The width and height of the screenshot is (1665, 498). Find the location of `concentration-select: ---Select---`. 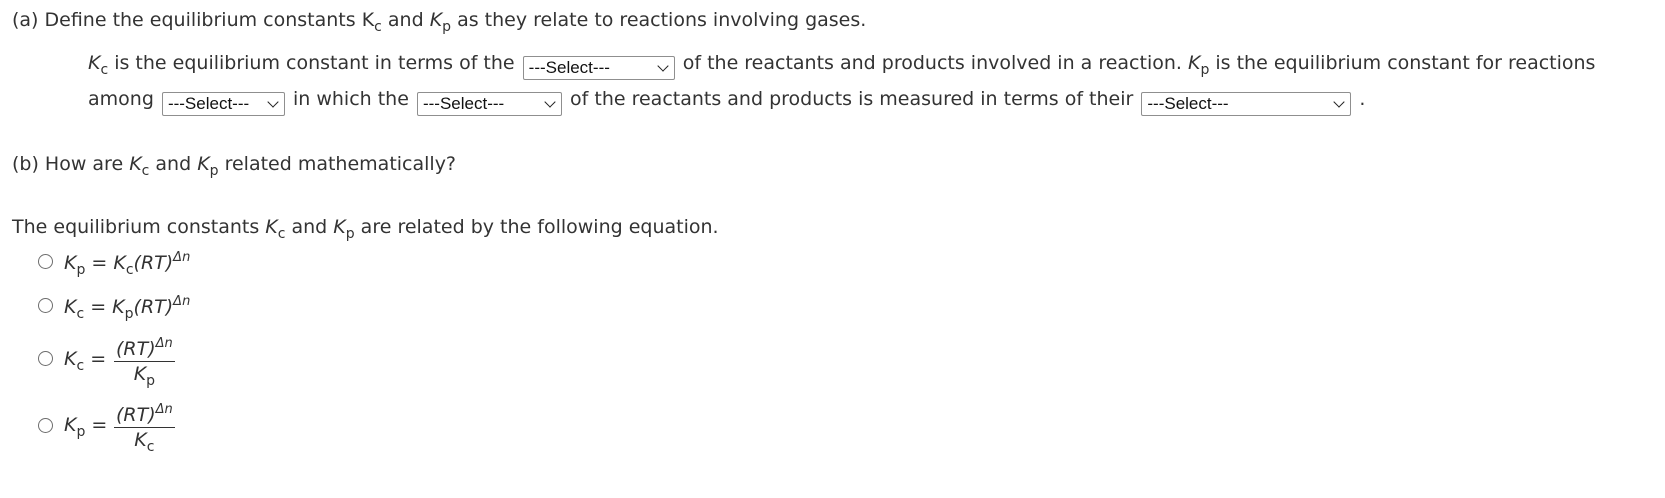

concentration-select: ---Select--- is located at coordinates (598, 68).